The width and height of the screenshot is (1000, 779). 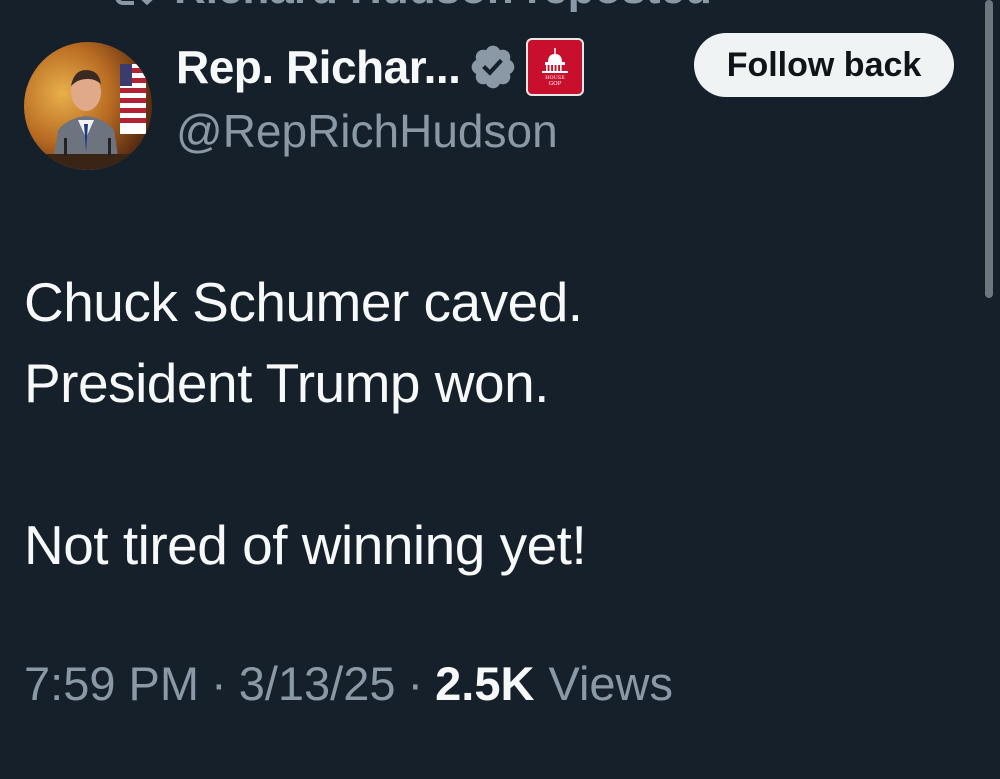 I want to click on tweet-line: President Trump won., so click(x=286, y=383).